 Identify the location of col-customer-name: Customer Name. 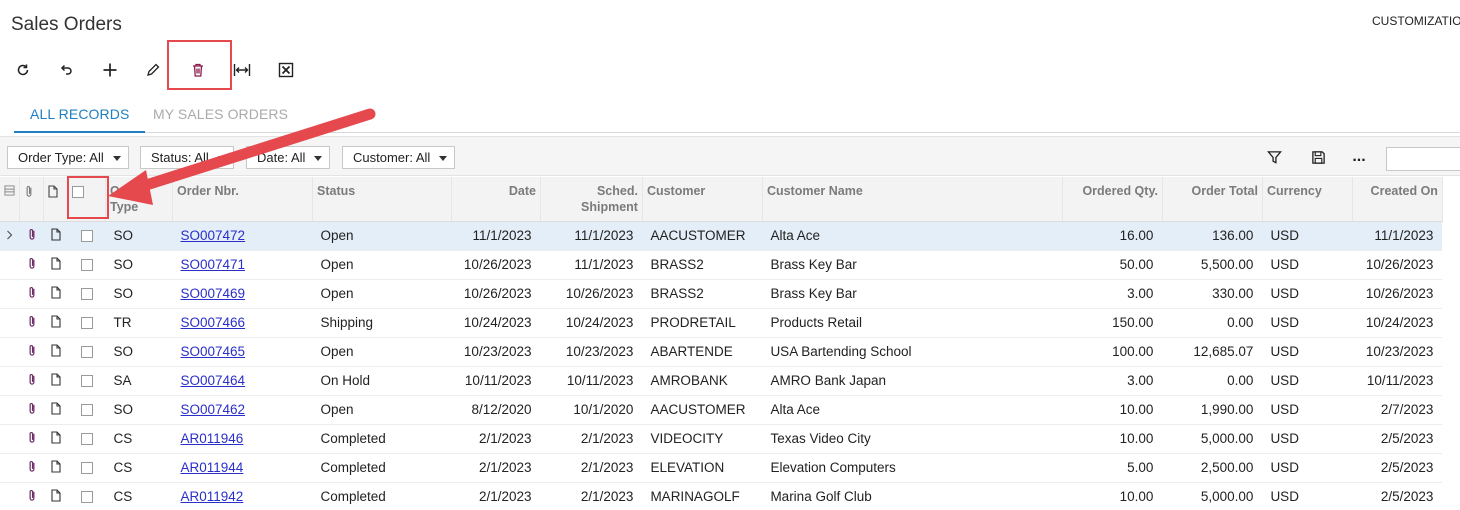
(912, 199).